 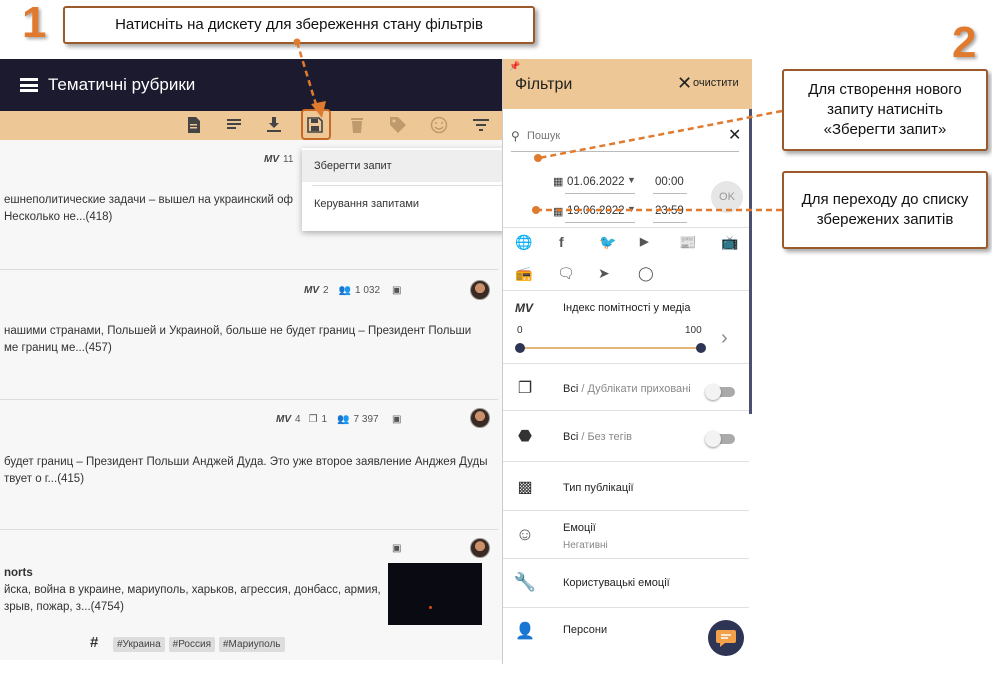 What do you see at coordinates (318, 109) in the screenshot?
I see `arrow-head` at bounding box center [318, 109].